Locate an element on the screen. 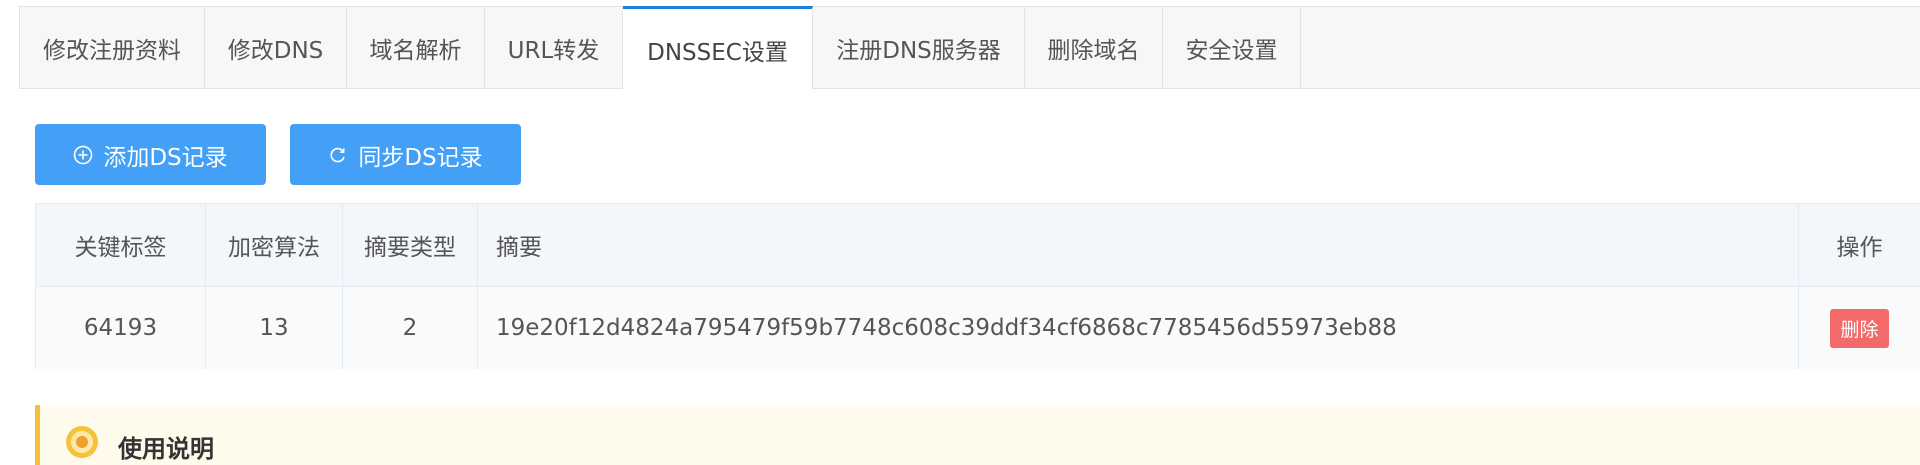 The image size is (1920, 465). info-bulb-icon is located at coordinates (82, 444).